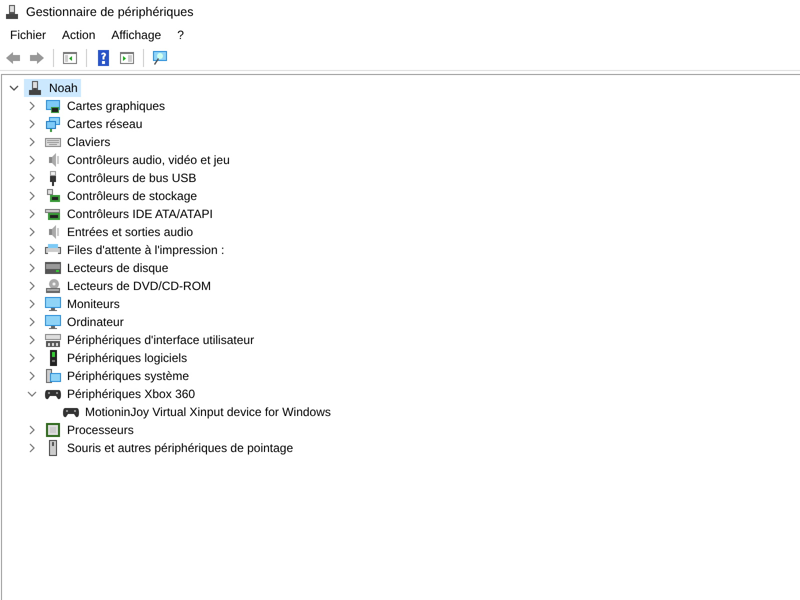 This screenshot has width=800, height=600. I want to click on menu-item: Affichage, so click(136, 35).